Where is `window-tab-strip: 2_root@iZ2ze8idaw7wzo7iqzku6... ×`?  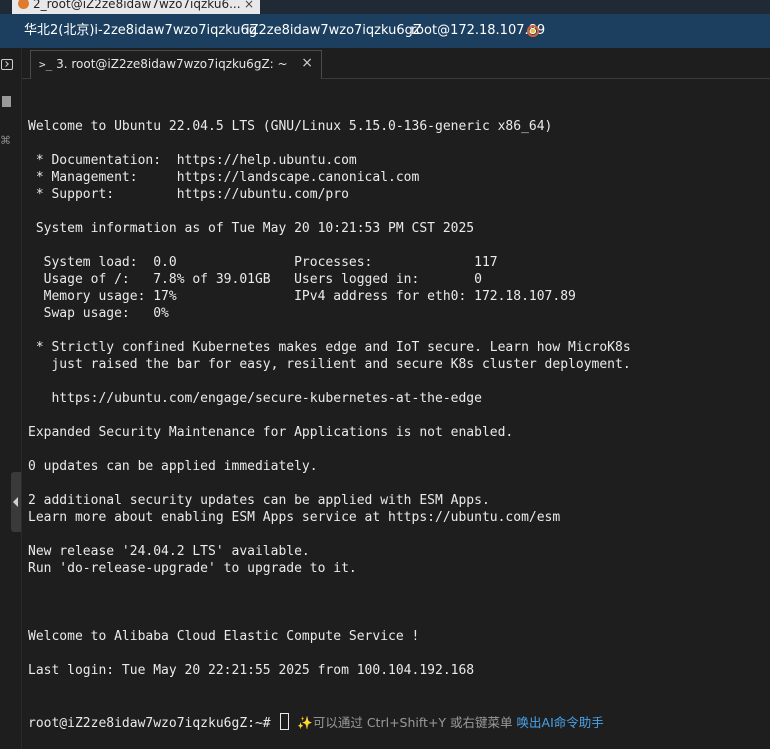 window-tab-strip: 2_root@iZ2ze8idaw7wzo7iqzku6... × is located at coordinates (385, 7).